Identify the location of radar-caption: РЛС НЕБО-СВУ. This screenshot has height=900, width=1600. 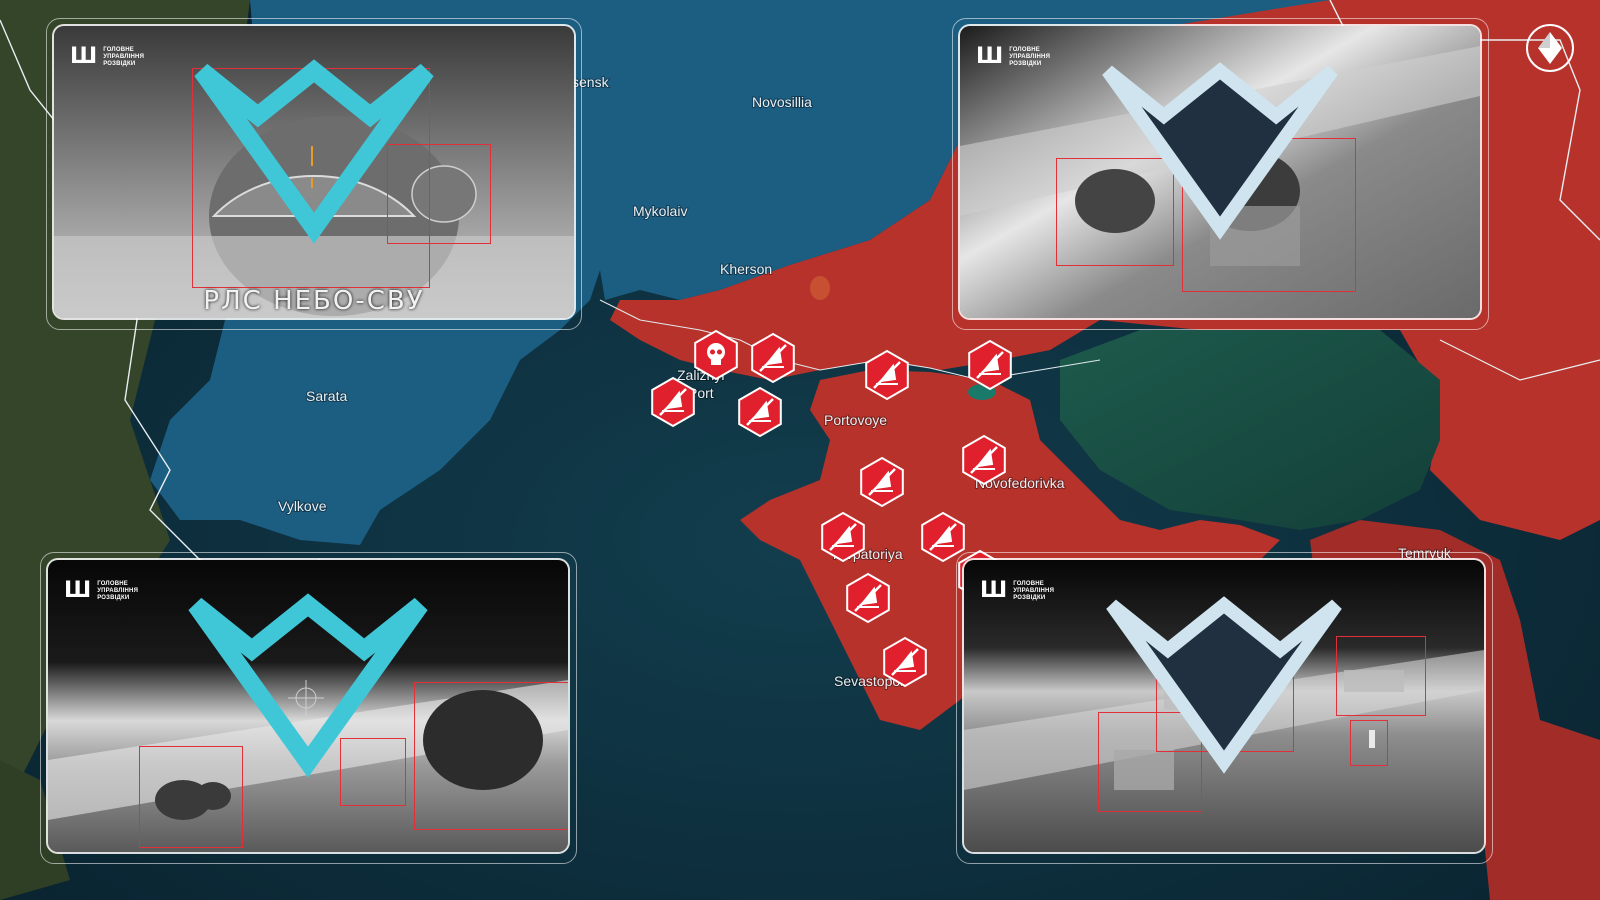
(314, 301).